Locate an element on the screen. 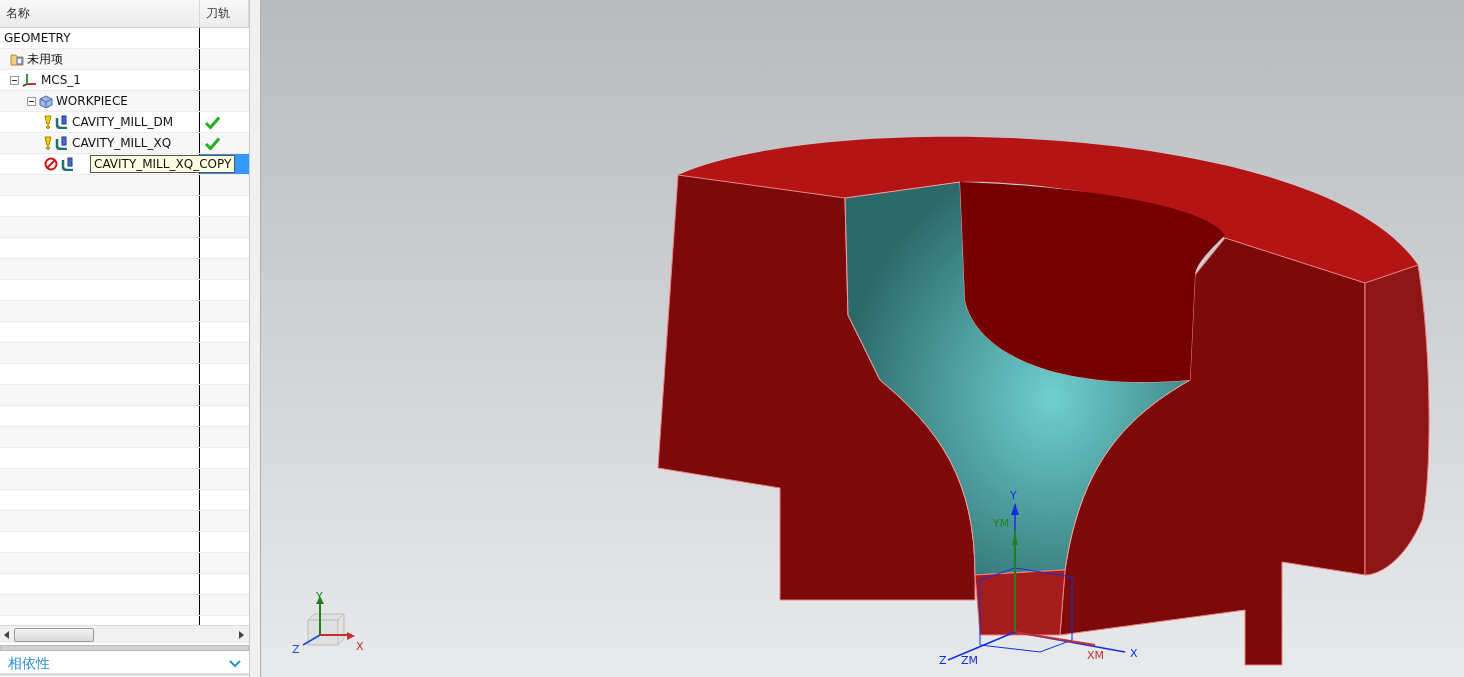 This screenshot has height=677, width=1464. tooltip: CAVITY_MILL_XQ_COPY is located at coordinates (163, 164).